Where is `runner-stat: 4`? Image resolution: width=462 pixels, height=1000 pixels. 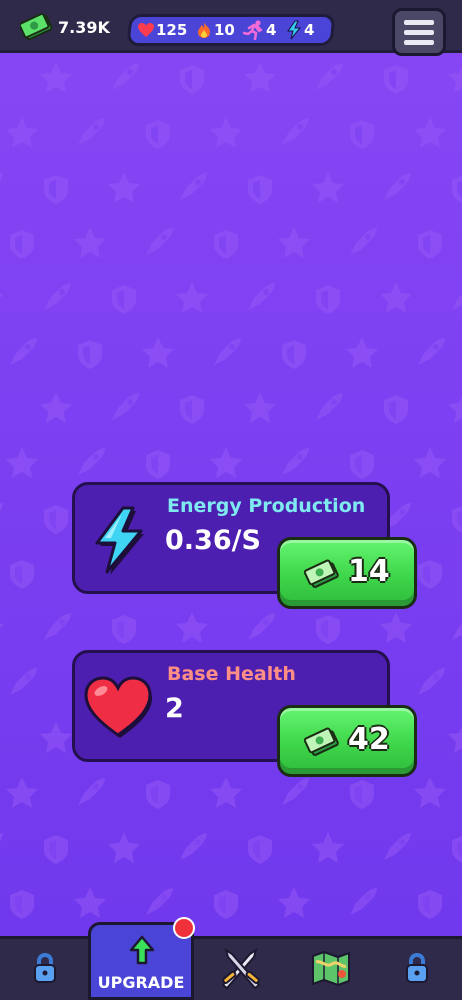 runner-stat: 4 is located at coordinates (260, 30).